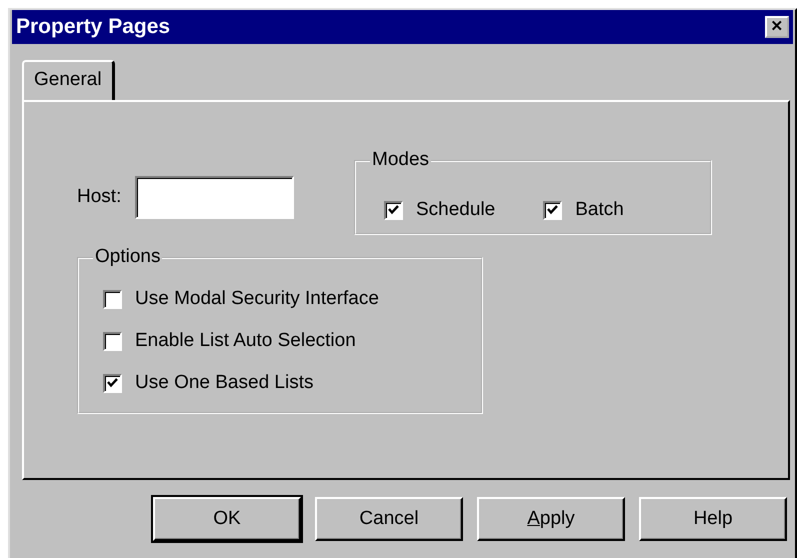  What do you see at coordinates (599, 210) in the screenshot?
I see `checkbox-label: Batch` at bounding box center [599, 210].